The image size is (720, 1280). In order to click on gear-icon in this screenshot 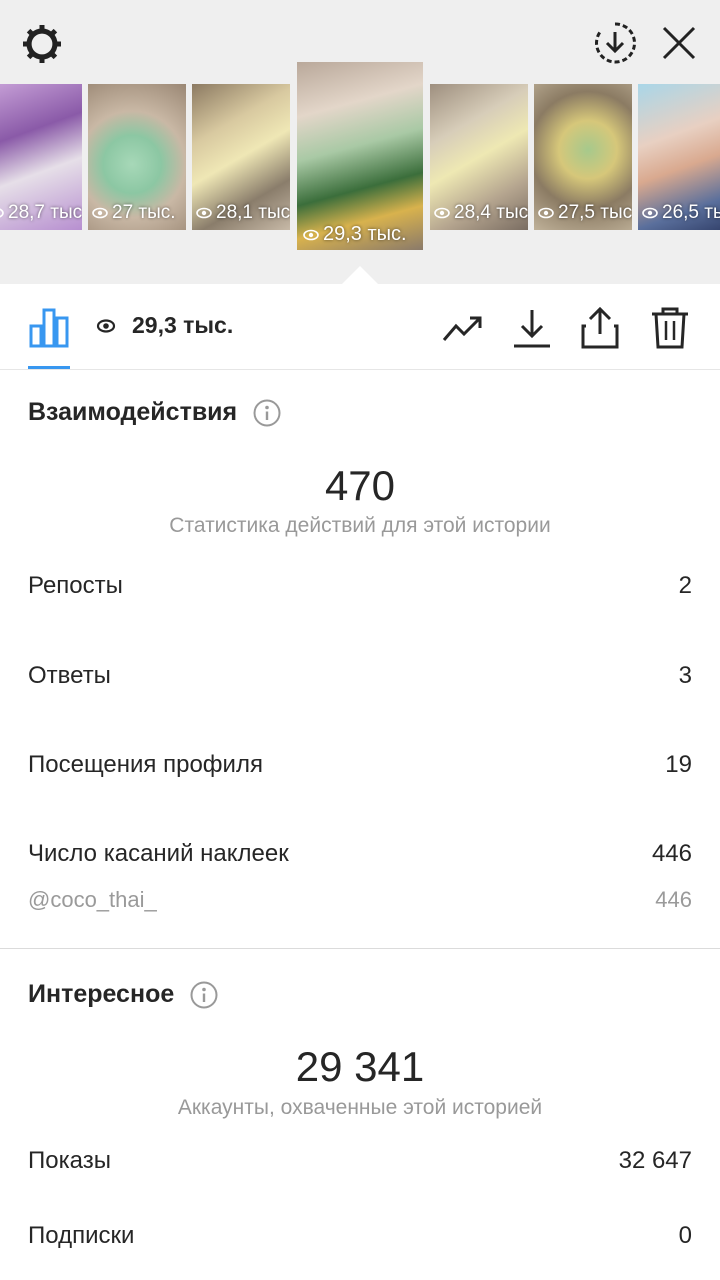, I will do `click(42, 44)`.